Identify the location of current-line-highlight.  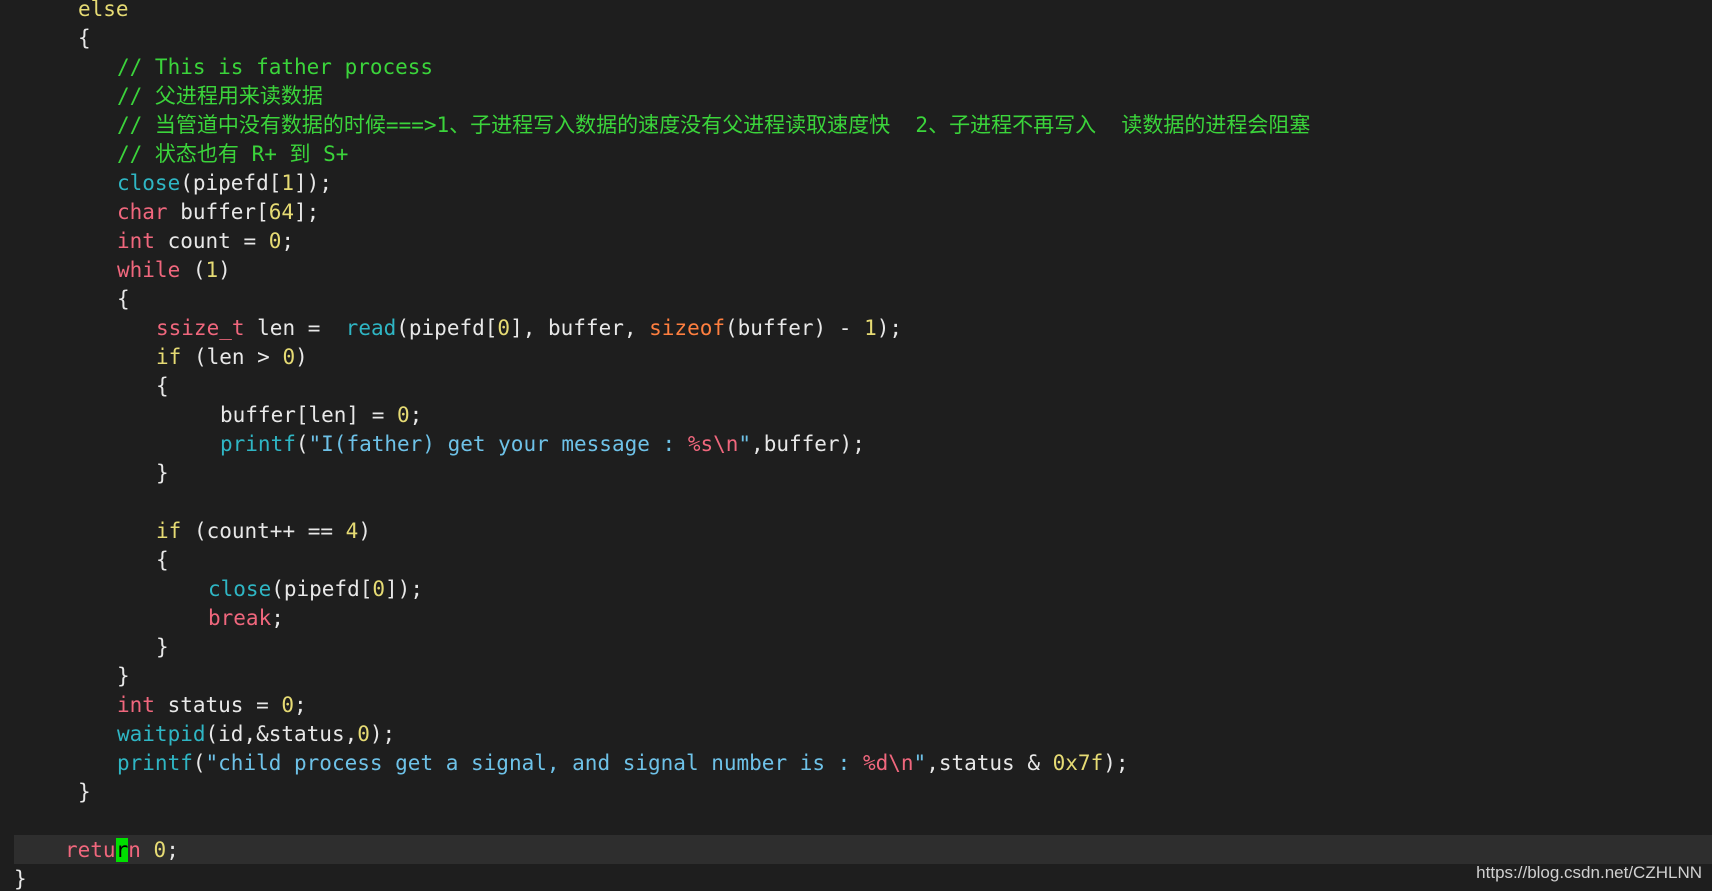
(863, 849).